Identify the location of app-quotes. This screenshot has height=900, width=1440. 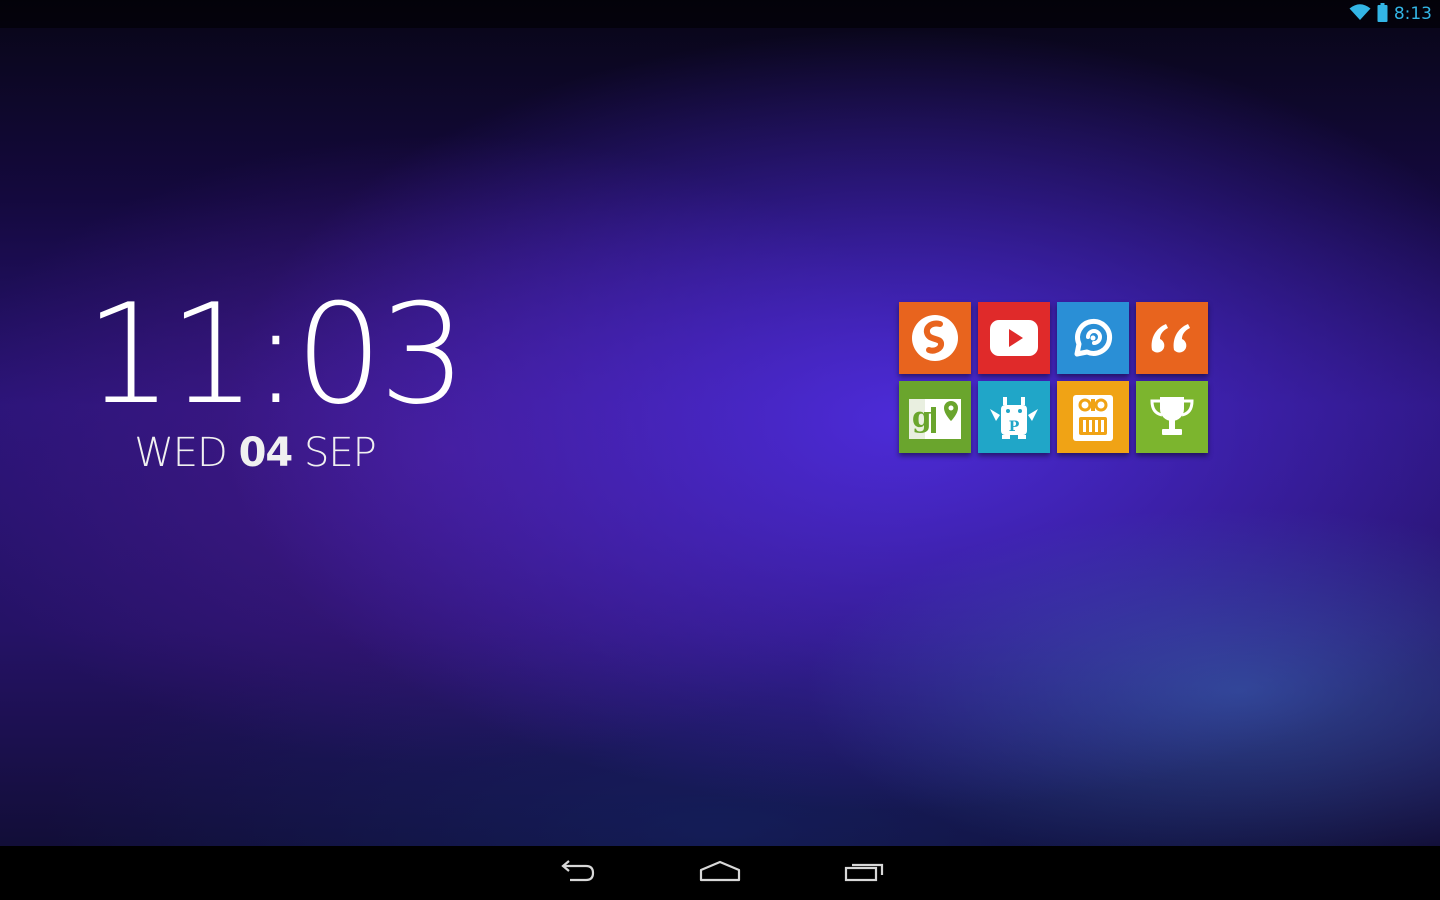
(1172, 338).